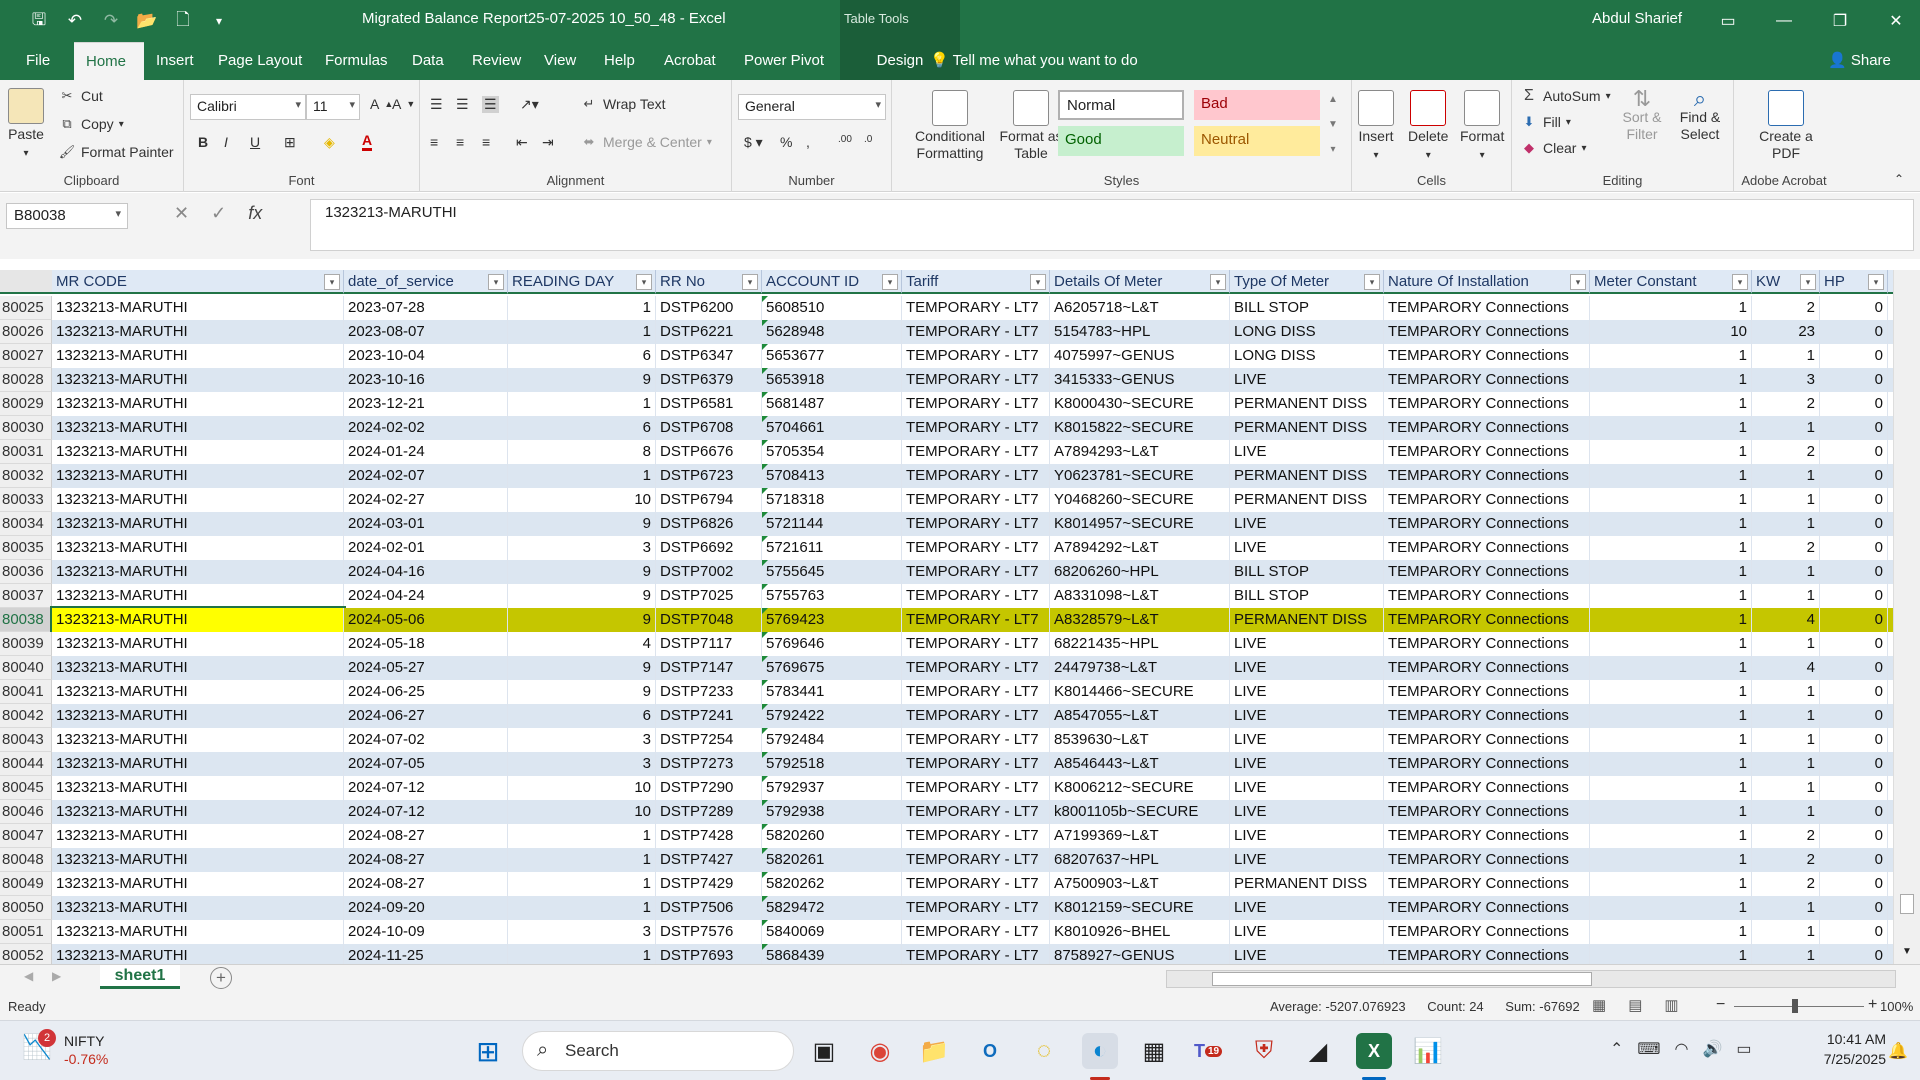  What do you see at coordinates (28, 976) in the screenshot?
I see `prev-sheet-icon: ◀` at bounding box center [28, 976].